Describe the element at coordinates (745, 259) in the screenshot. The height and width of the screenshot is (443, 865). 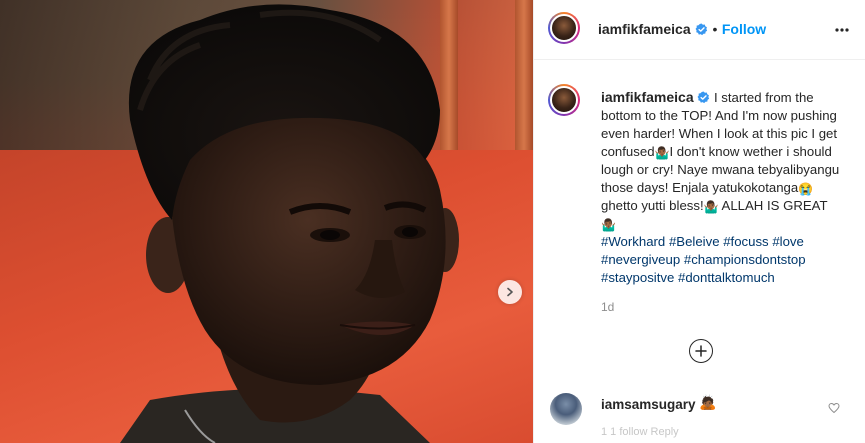
I see `hashtag-link: #championsdontstop` at that location.